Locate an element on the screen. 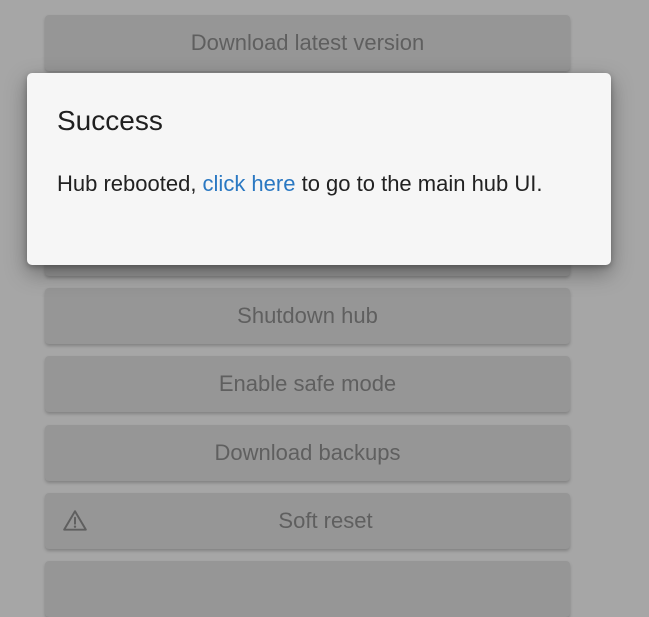 This screenshot has height=617, width=649. download-backups-button: Download backups is located at coordinates (307, 453).